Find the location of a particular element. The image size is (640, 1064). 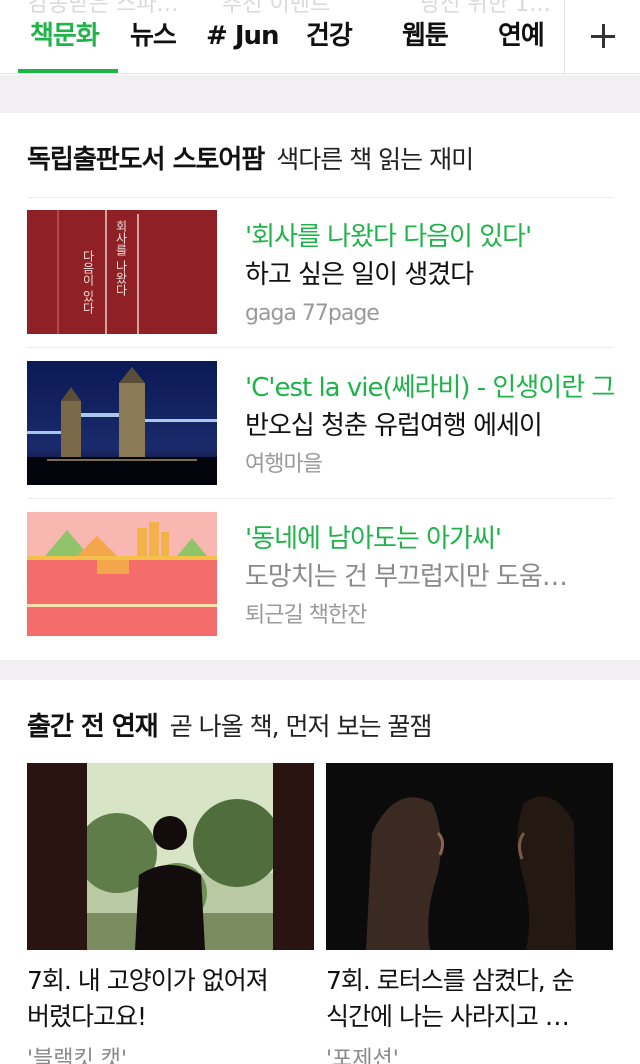

section-subtitle: 색다른 책 읽는 재미 is located at coordinates (375, 159).